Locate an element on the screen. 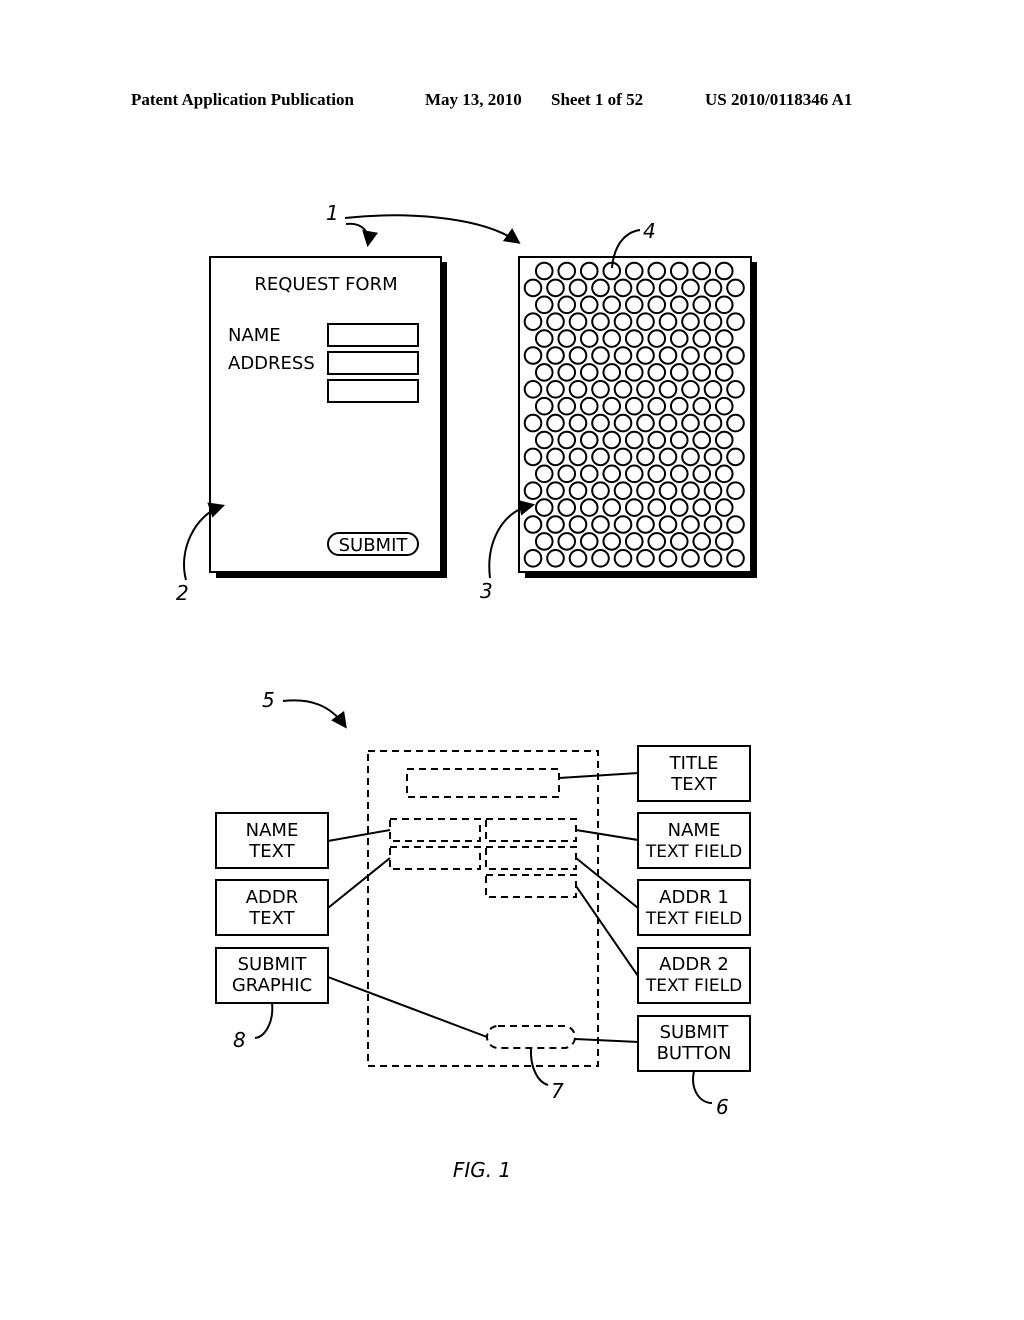  layout-diagram is located at coordinates (483, 908).